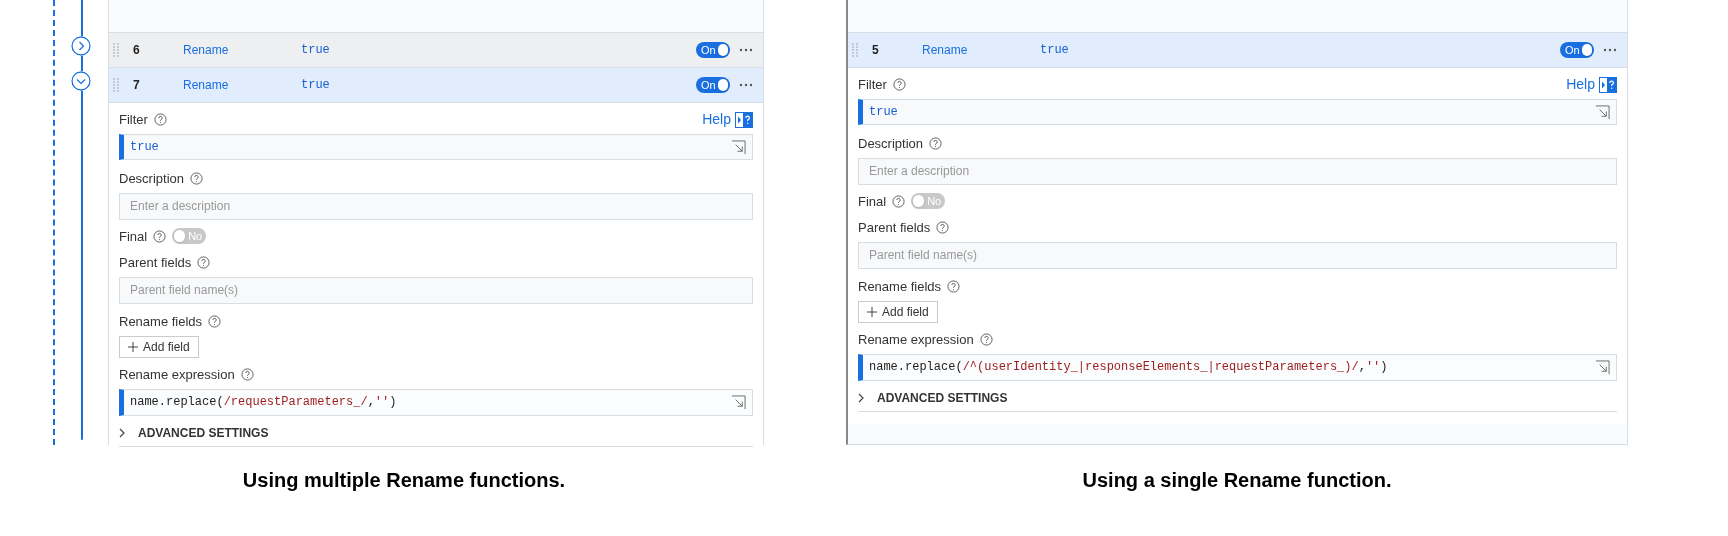 Image resolution: width=1728 pixels, height=536 pixels. Describe the element at coordinates (137, 85) in the screenshot. I see `function-number: 7` at that location.